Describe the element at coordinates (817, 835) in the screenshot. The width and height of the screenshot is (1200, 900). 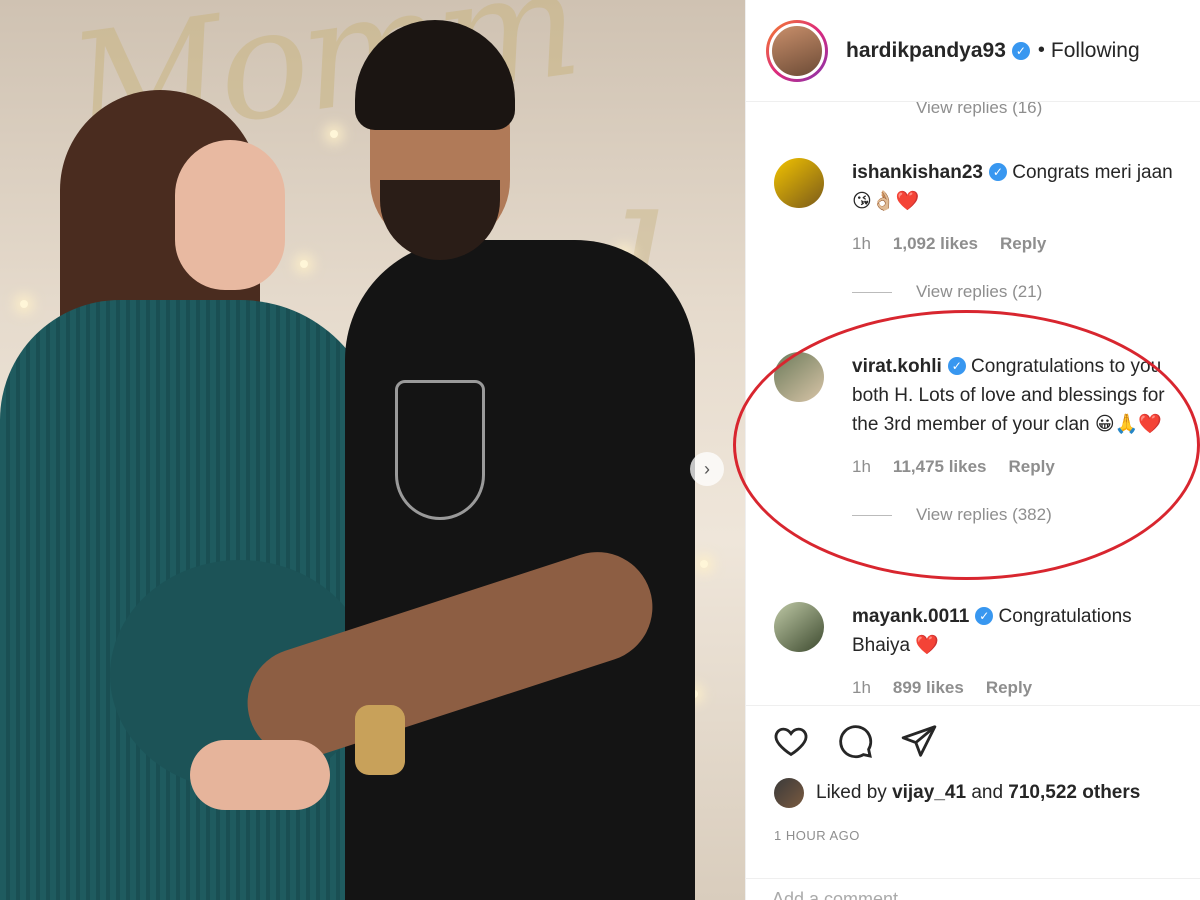
I see `post-timestamp: 1 HOUR AGO` at that location.